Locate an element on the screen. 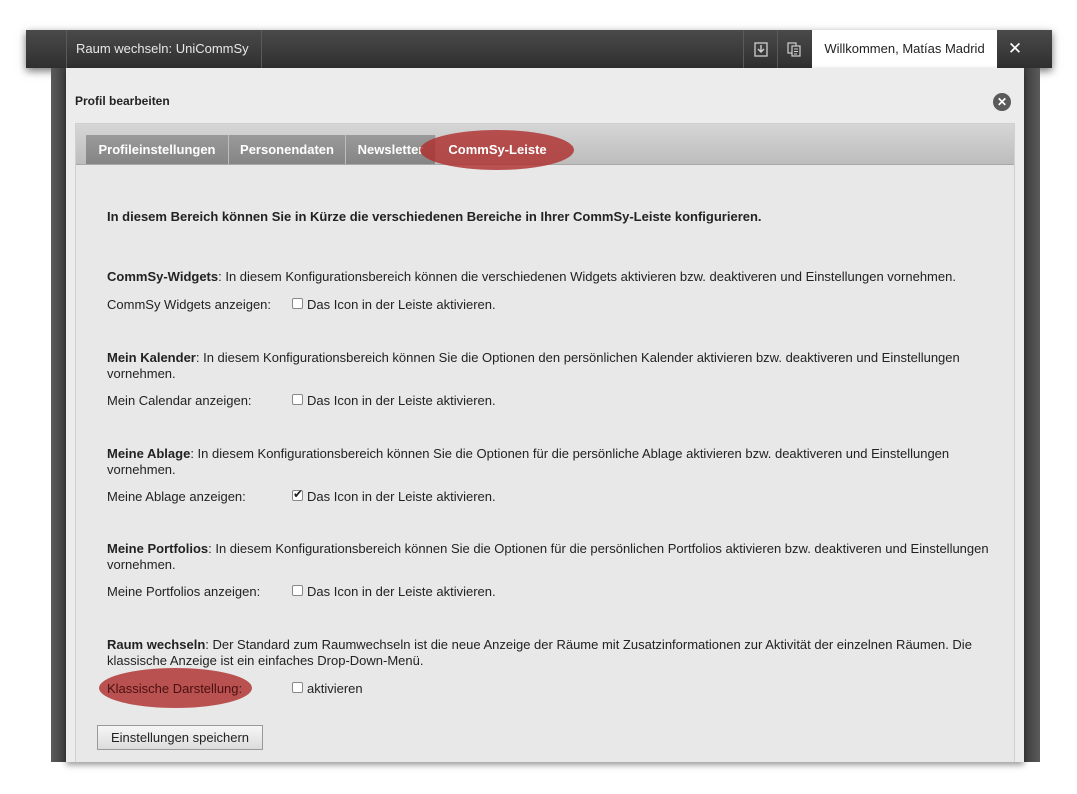  clipboard-icon is located at coordinates (794, 49).